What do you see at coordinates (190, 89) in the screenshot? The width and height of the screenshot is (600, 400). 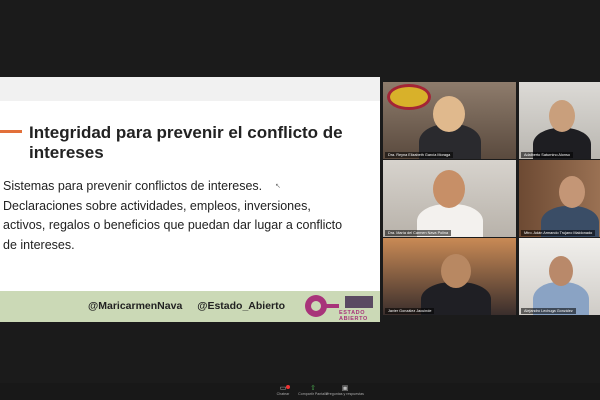 I see `slide-top-band` at bounding box center [190, 89].